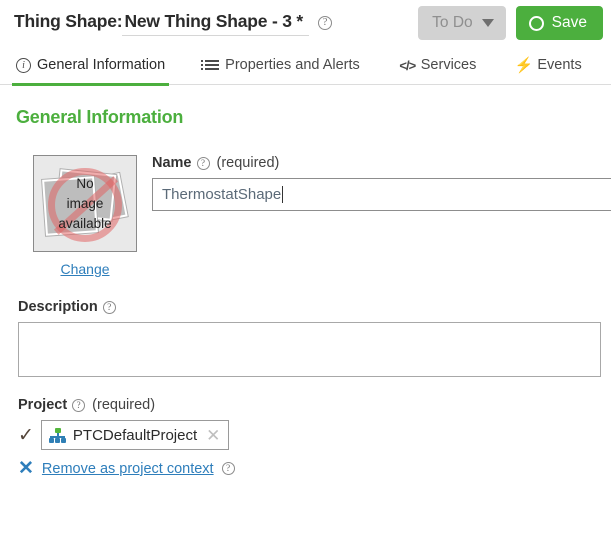 The image size is (611, 546). I want to click on description-field-label: Description ?, so click(307, 307).